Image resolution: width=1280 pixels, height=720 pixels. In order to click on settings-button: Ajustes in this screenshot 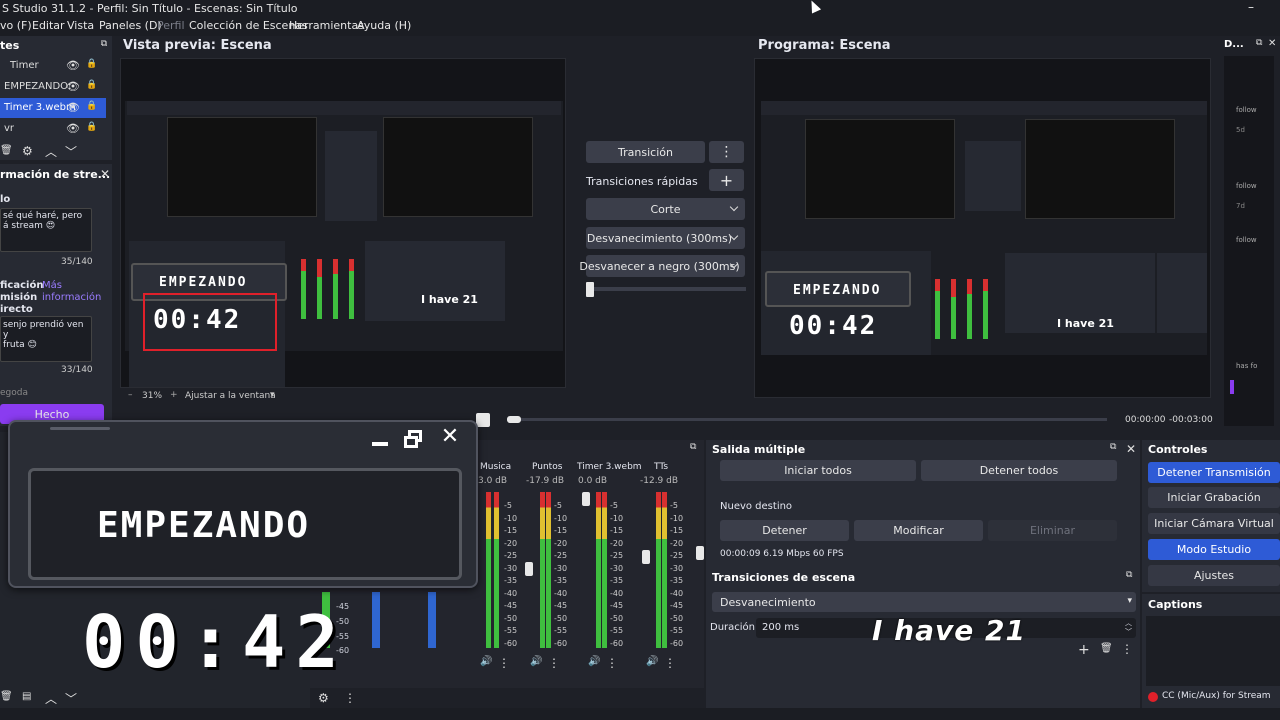, I will do `click(1214, 575)`.